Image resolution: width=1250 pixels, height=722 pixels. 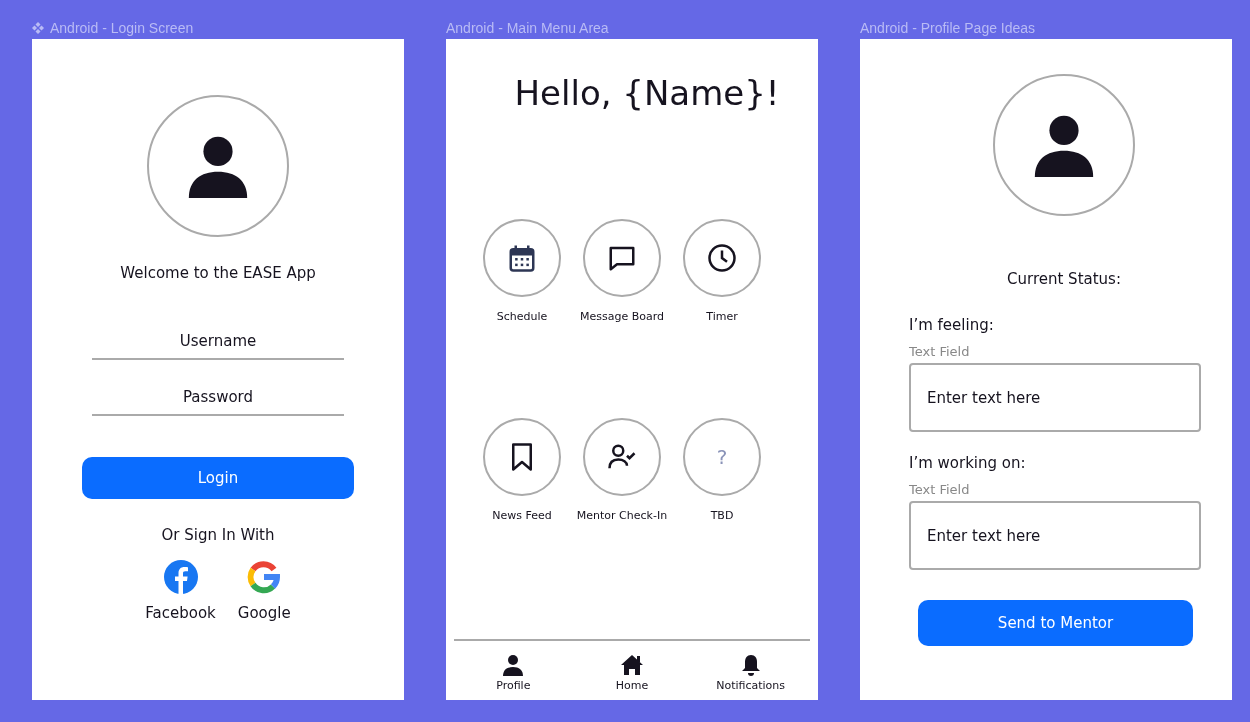 What do you see at coordinates (1064, 279) in the screenshot?
I see `status-heading: Current Status:` at bounding box center [1064, 279].